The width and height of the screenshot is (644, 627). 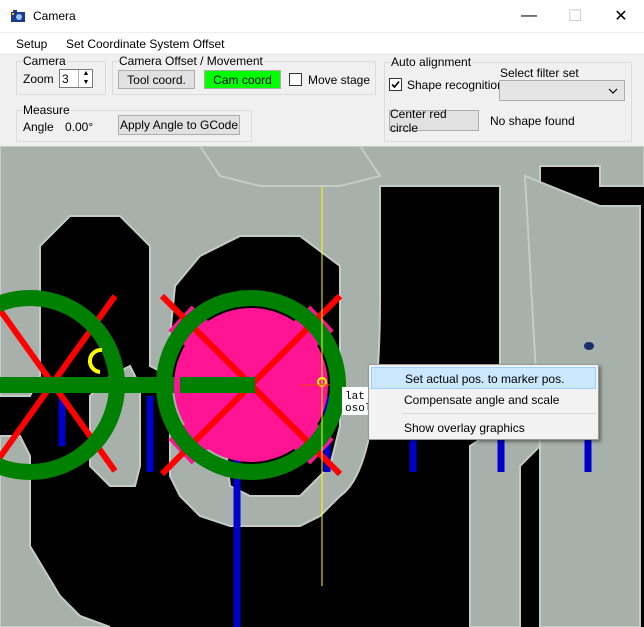 I want to click on window-title: Camera, so click(x=54, y=16).